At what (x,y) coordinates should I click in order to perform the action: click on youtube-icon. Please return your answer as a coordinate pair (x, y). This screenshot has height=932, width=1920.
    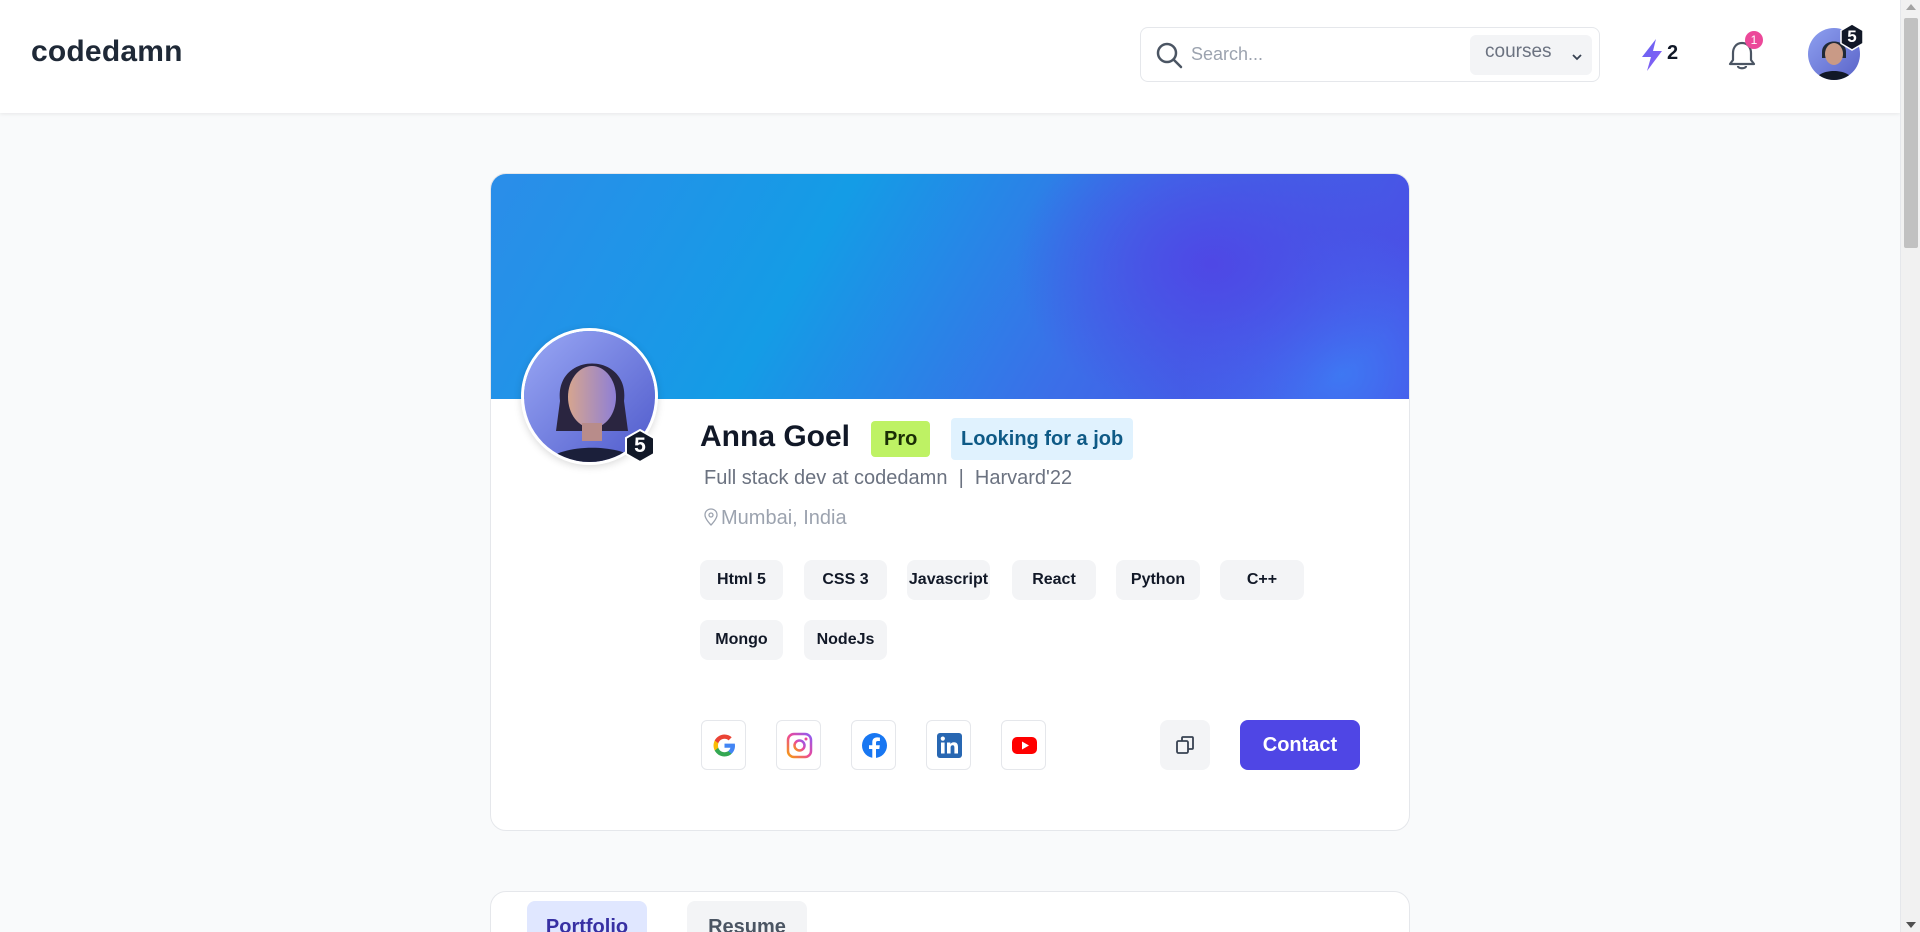
    Looking at the image, I should click on (1024, 745).